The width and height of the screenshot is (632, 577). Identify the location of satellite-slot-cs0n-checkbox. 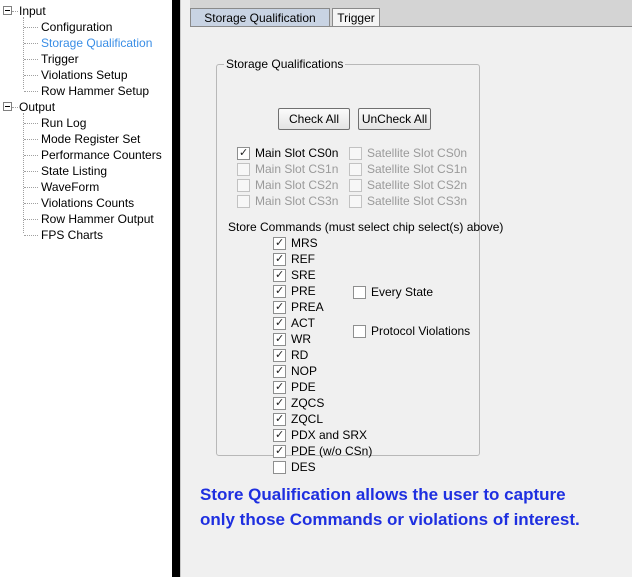
(355, 153).